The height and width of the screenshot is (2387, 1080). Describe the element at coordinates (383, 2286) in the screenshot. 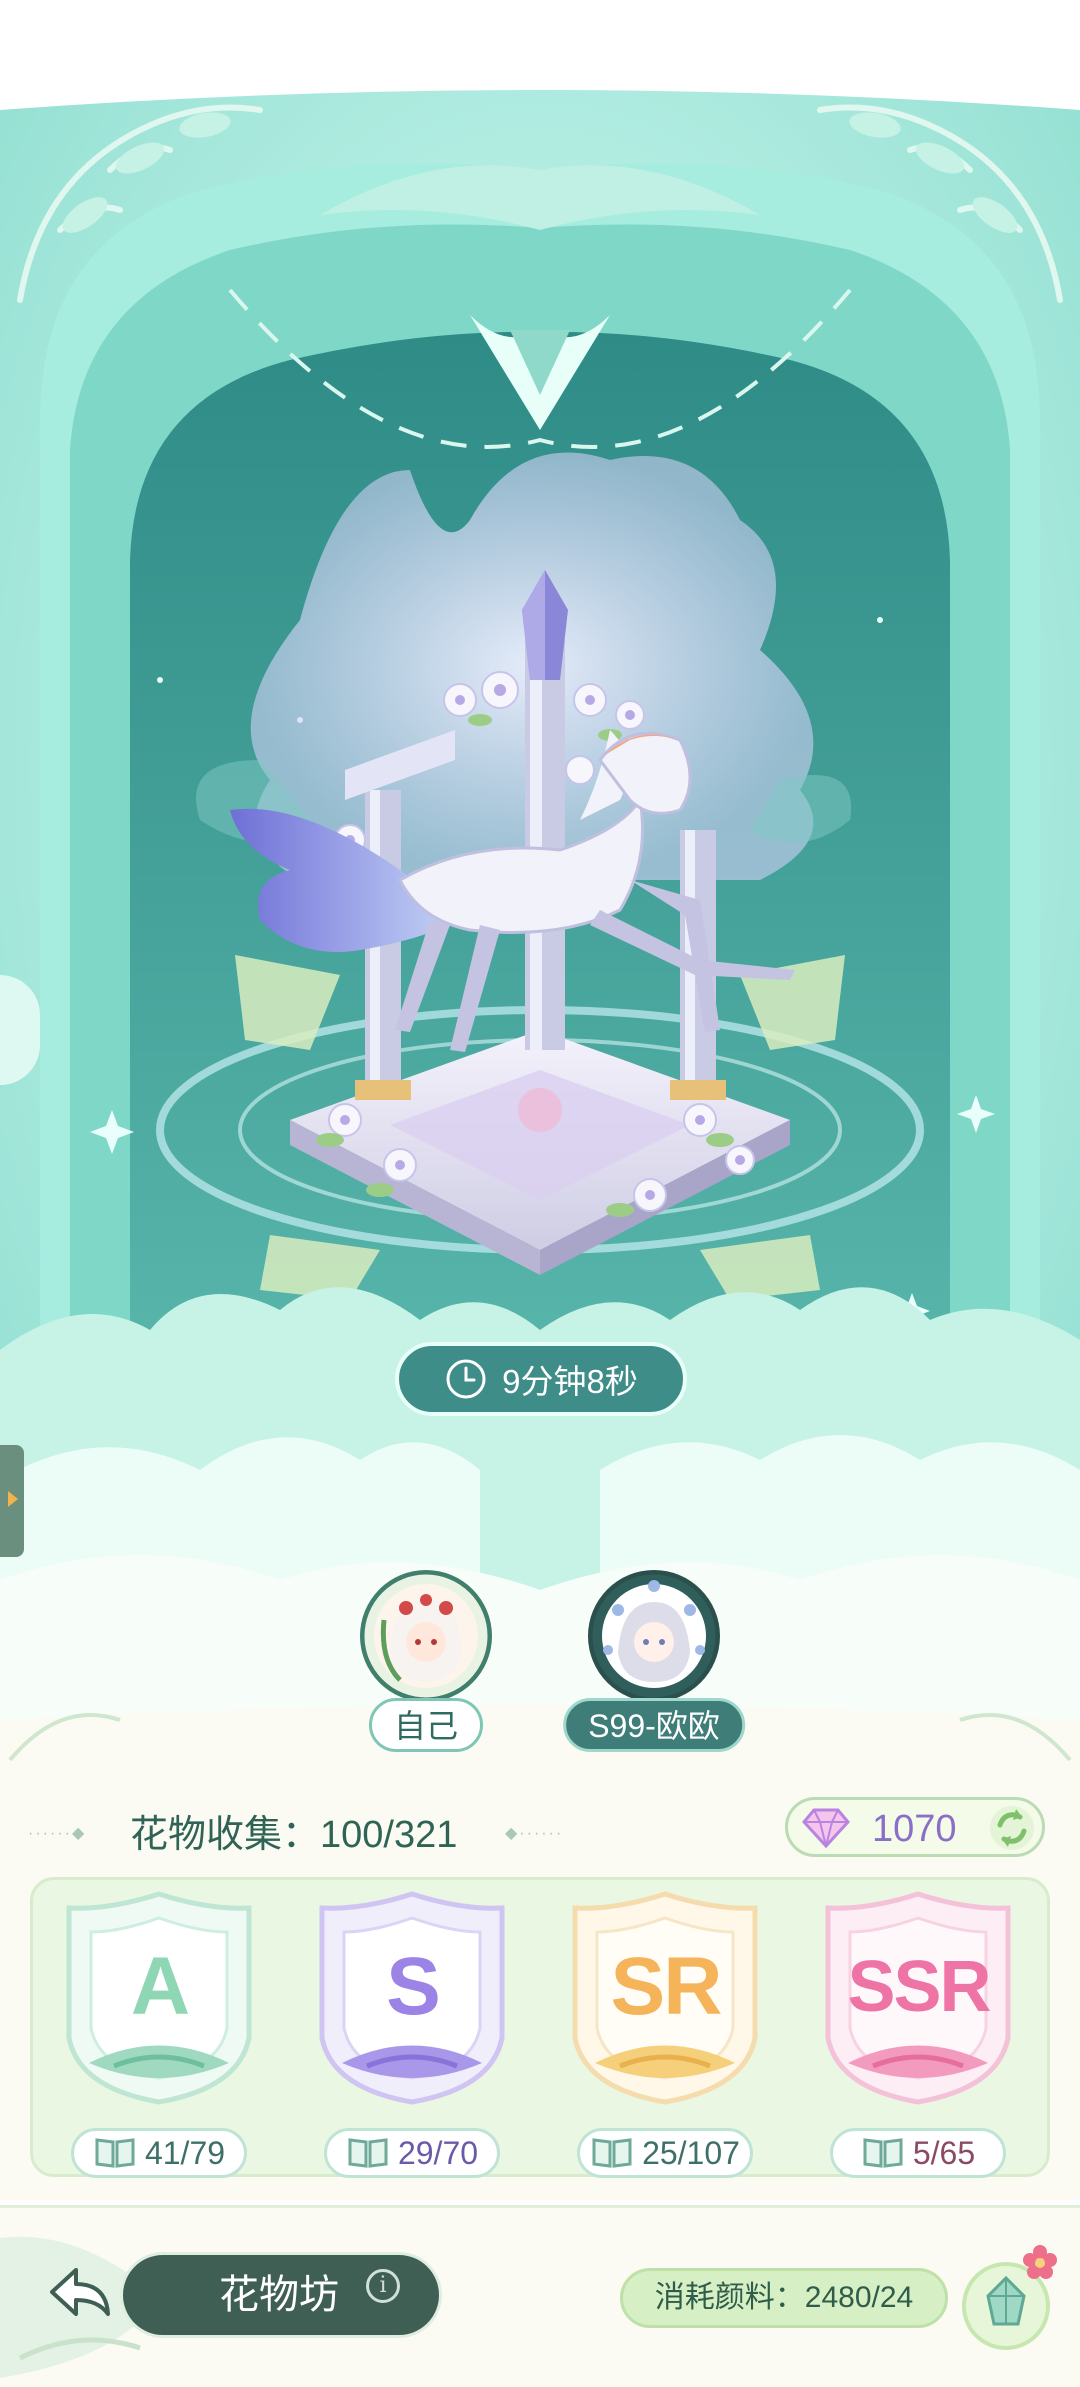

I see `info-icon: i` at that location.